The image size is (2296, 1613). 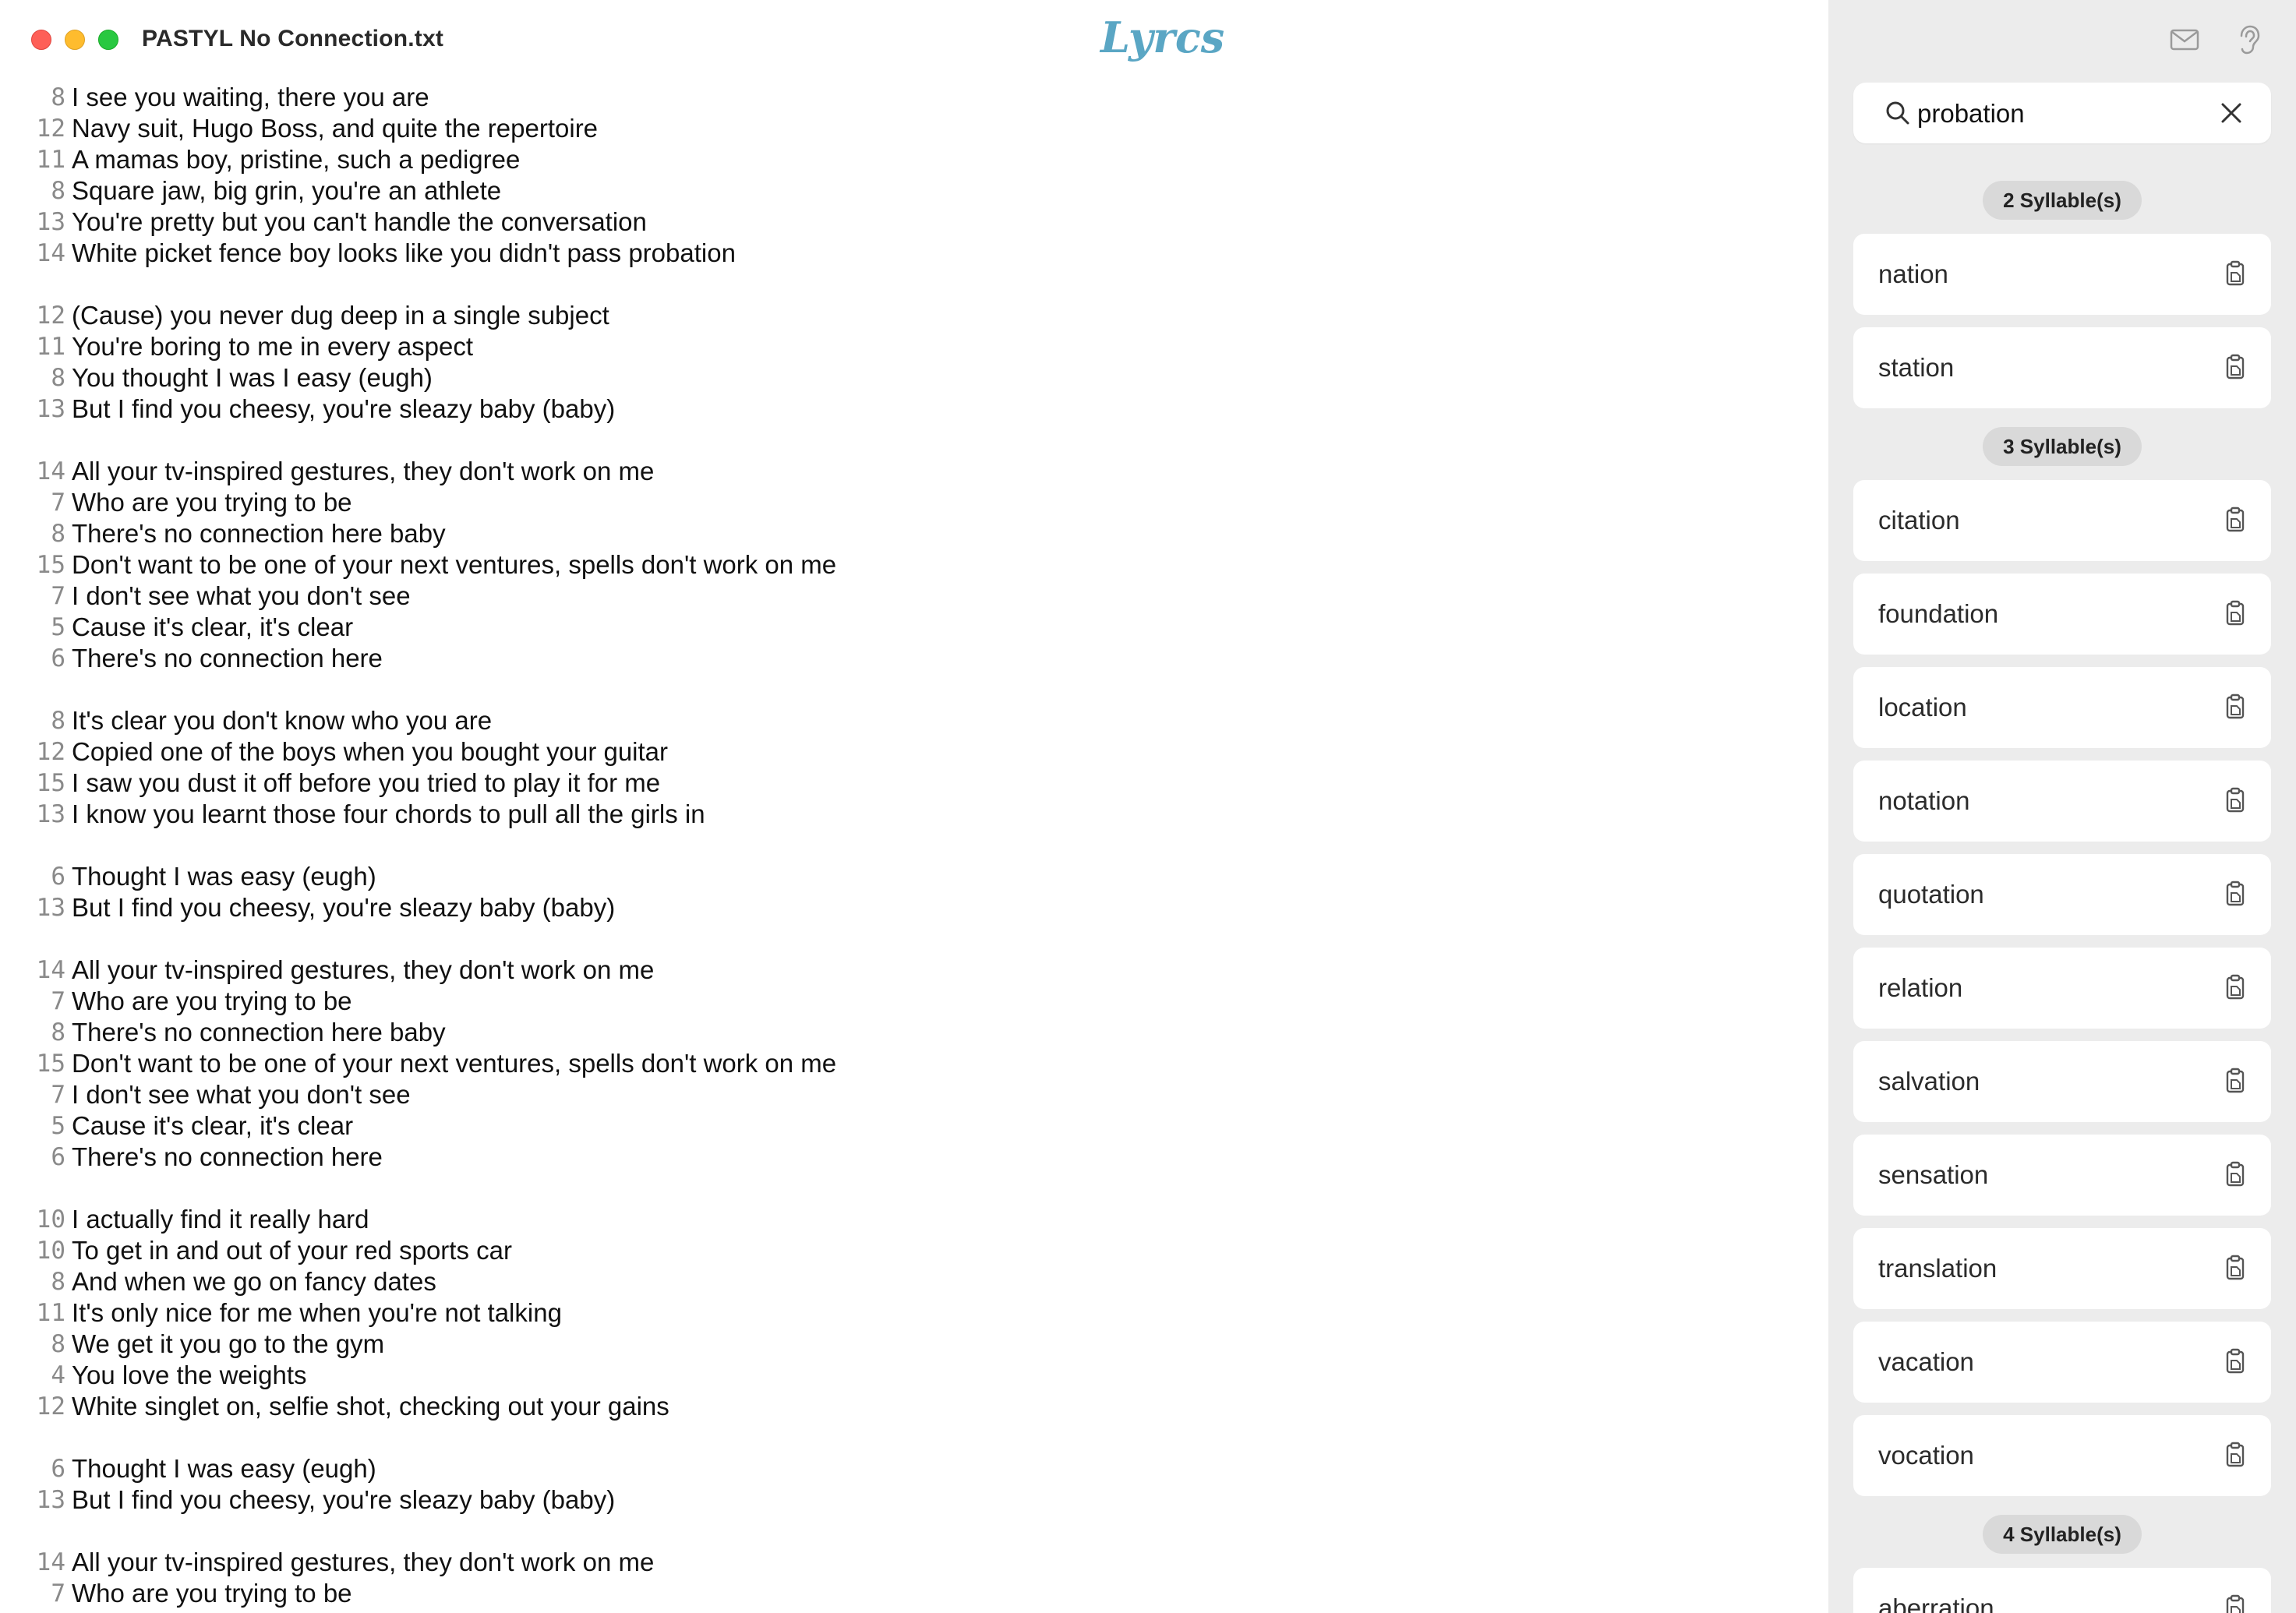 I want to click on rhyme-word-card: location, so click(x=2062, y=707).